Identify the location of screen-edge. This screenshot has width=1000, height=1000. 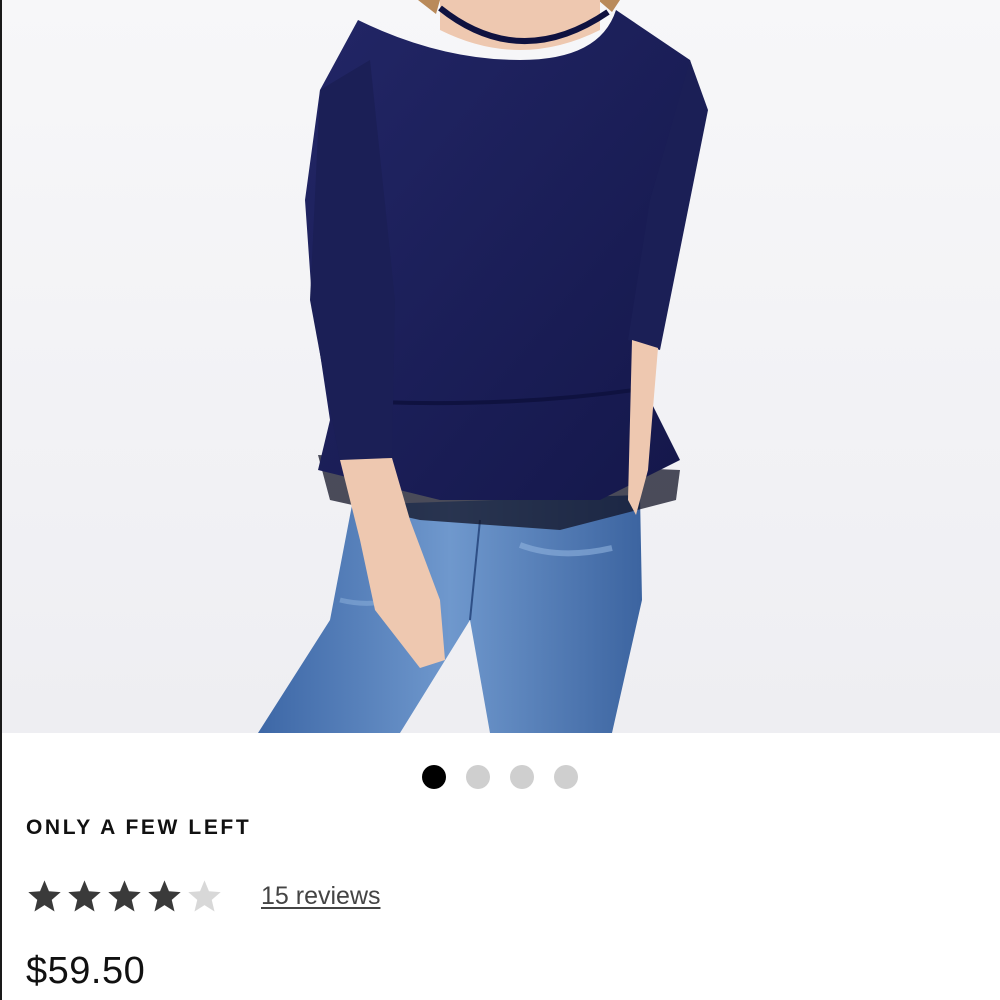
(1, 500).